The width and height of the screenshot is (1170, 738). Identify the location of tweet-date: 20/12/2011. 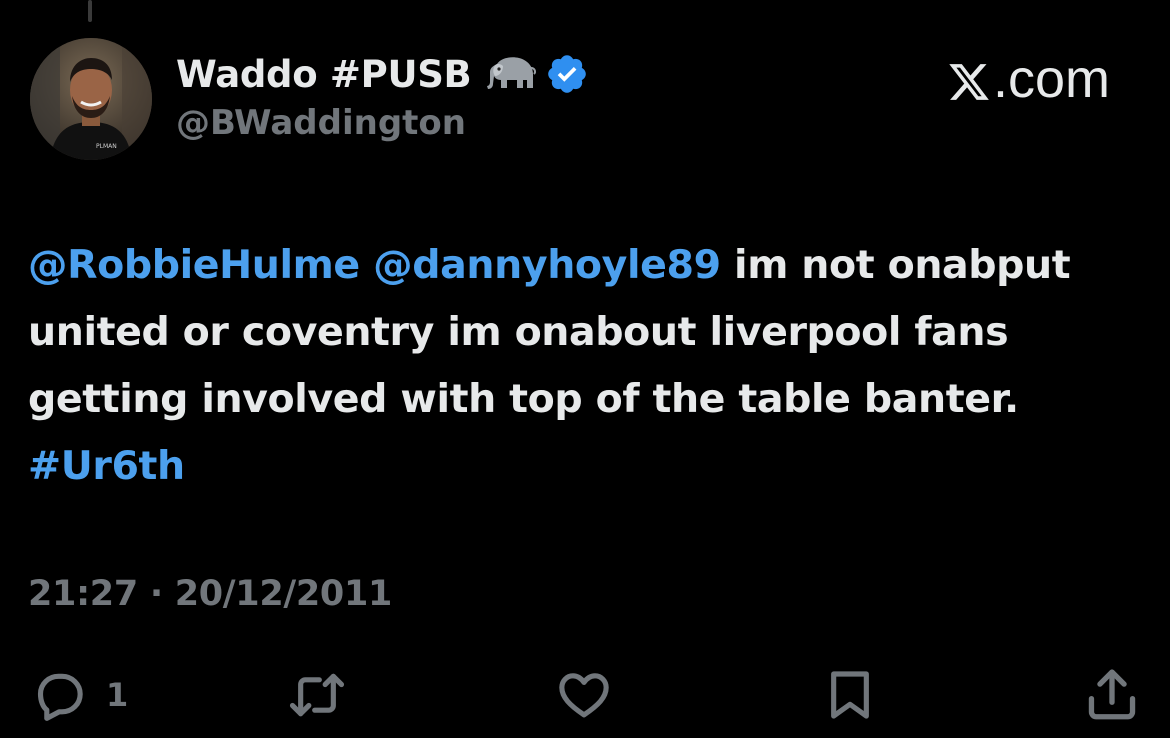
(283, 594).